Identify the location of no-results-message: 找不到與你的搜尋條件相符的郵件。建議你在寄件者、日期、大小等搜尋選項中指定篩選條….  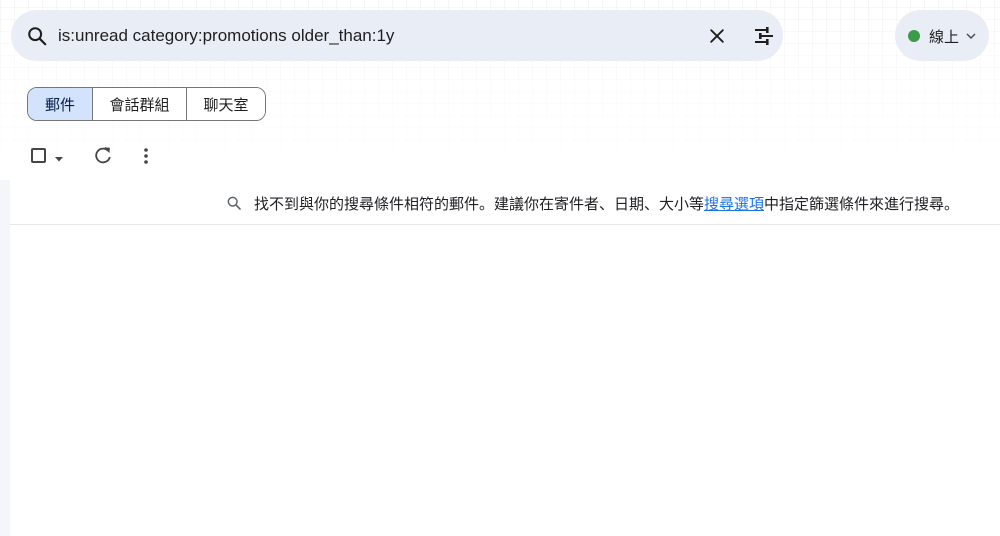
(606, 203).